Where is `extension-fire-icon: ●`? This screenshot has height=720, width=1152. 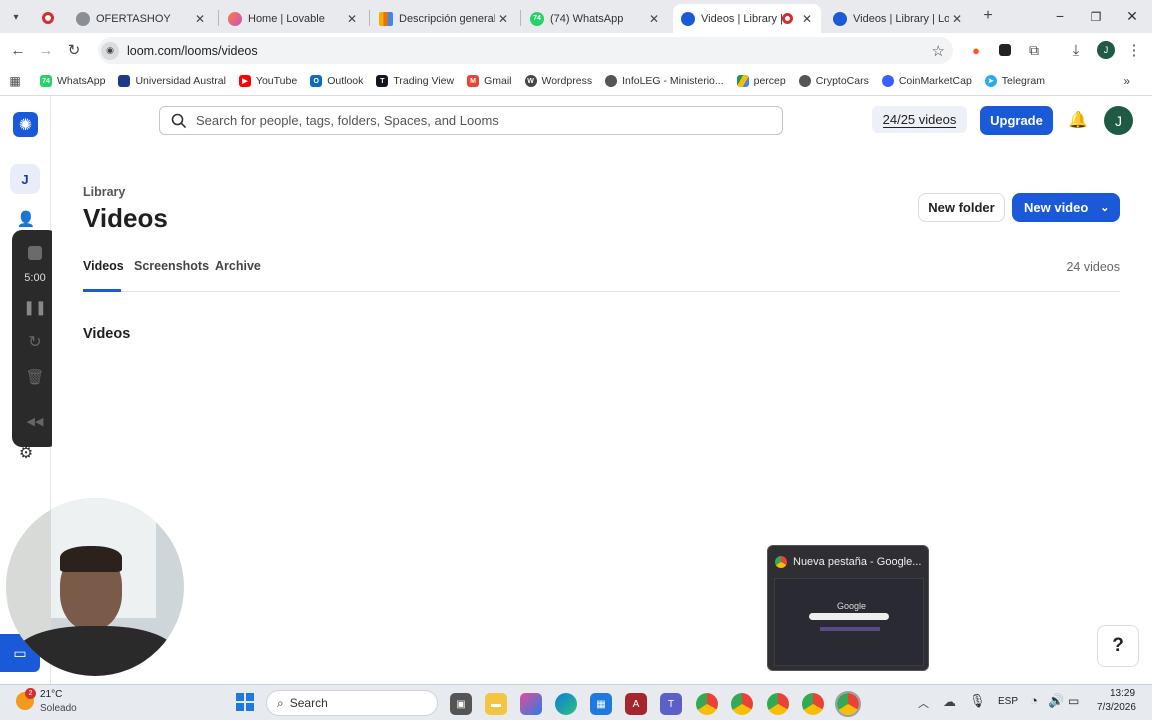 extension-fire-icon: ● is located at coordinates (976, 50).